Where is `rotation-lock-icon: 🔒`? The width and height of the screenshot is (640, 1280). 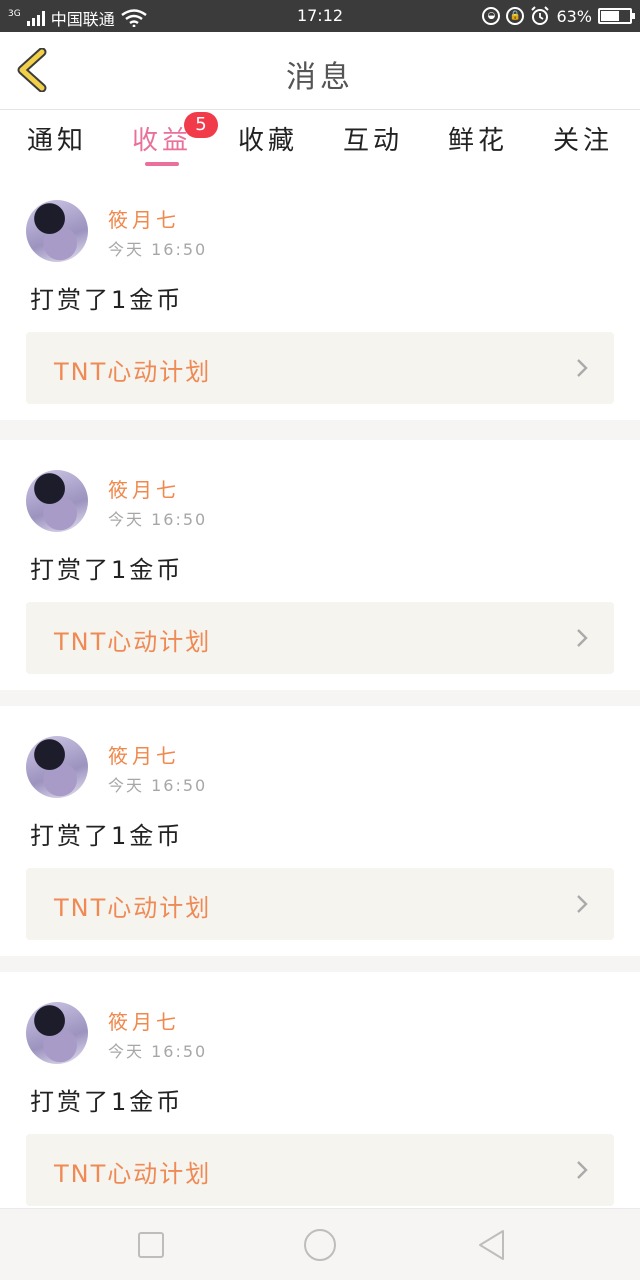 rotation-lock-icon: 🔒 is located at coordinates (515, 16).